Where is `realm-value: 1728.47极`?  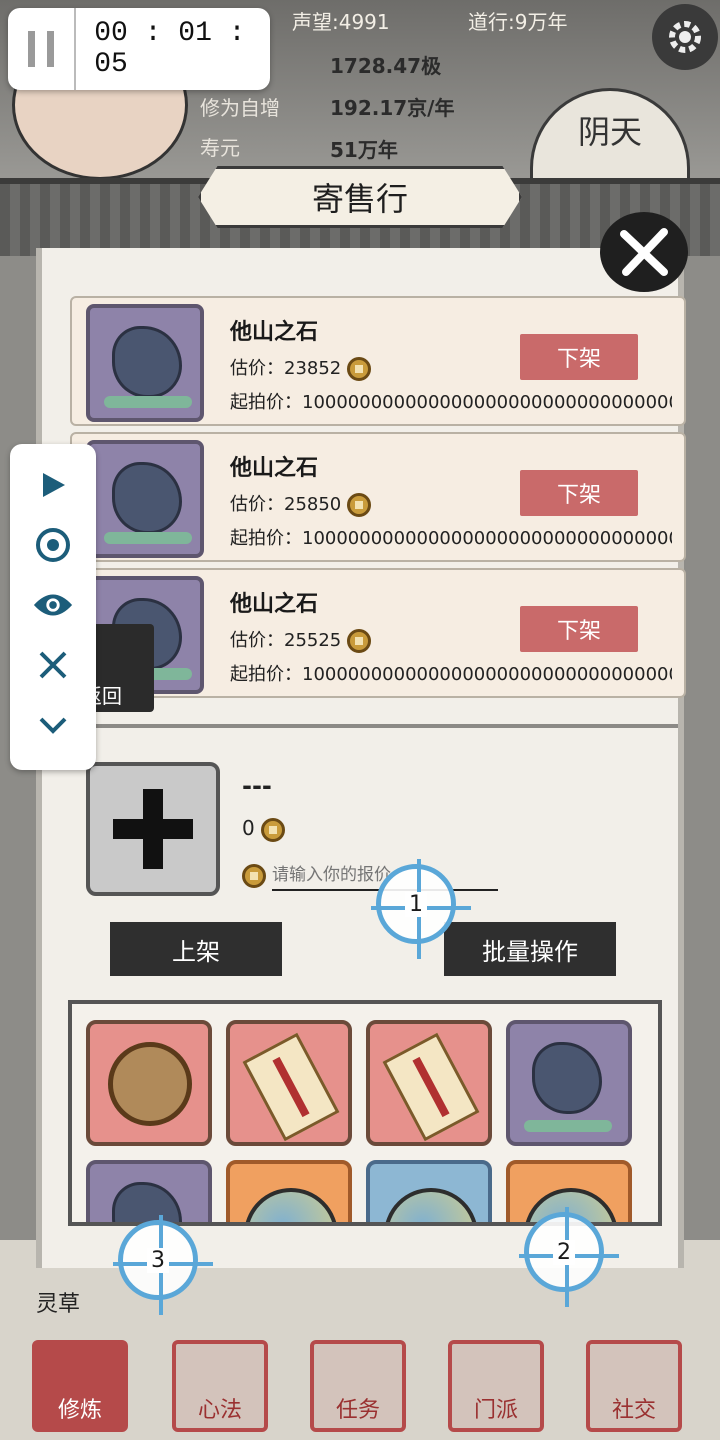 realm-value: 1728.47极 is located at coordinates (386, 66).